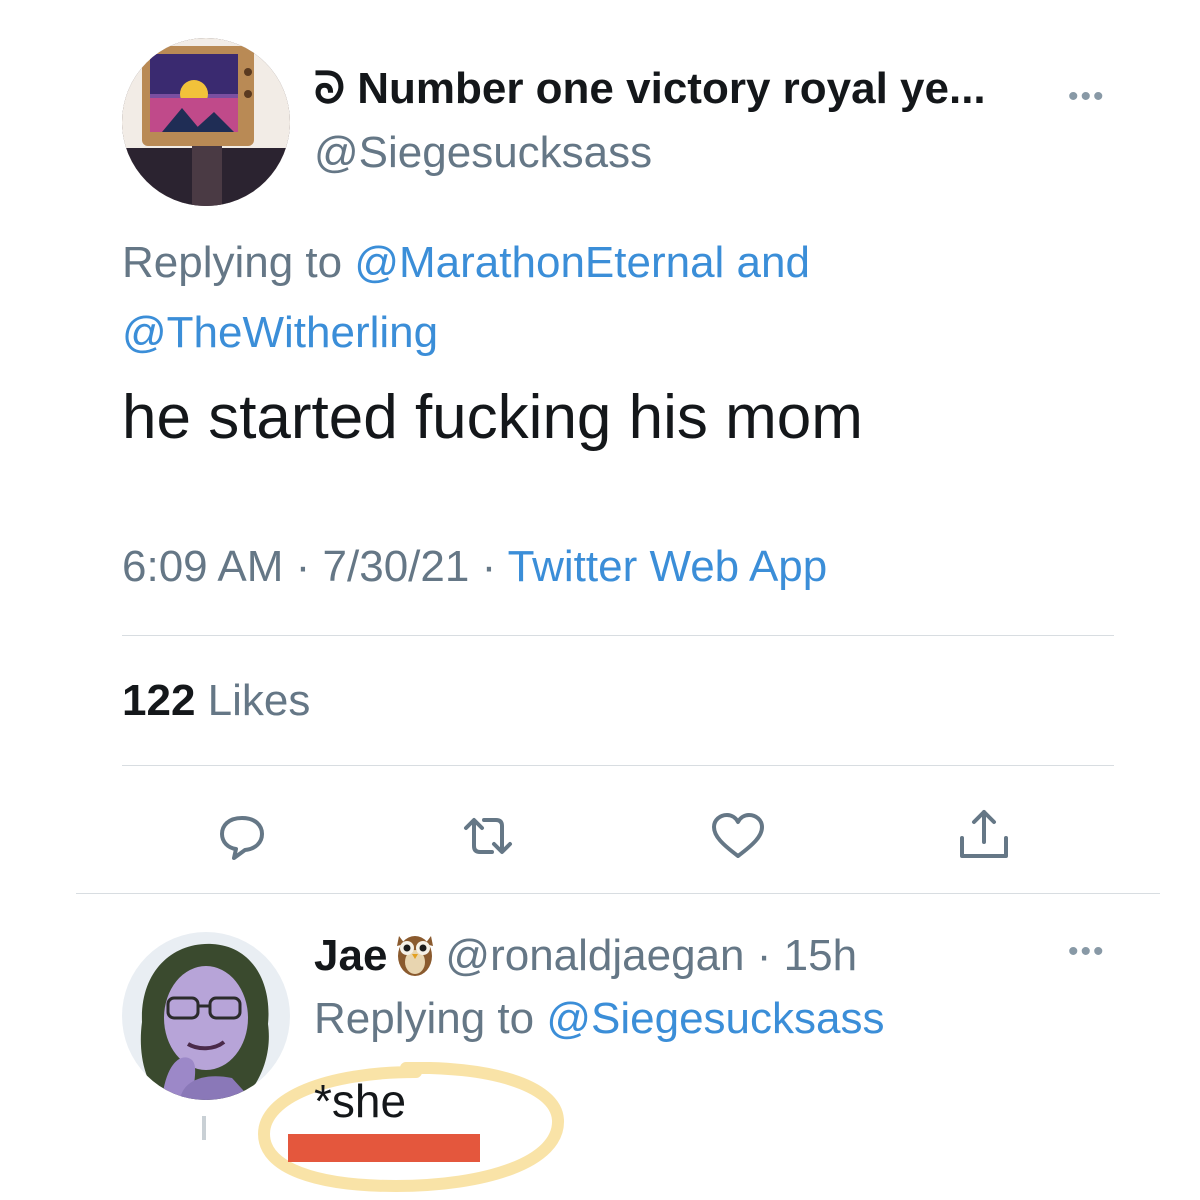  I want to click on thread-line, so click(204, 1128).